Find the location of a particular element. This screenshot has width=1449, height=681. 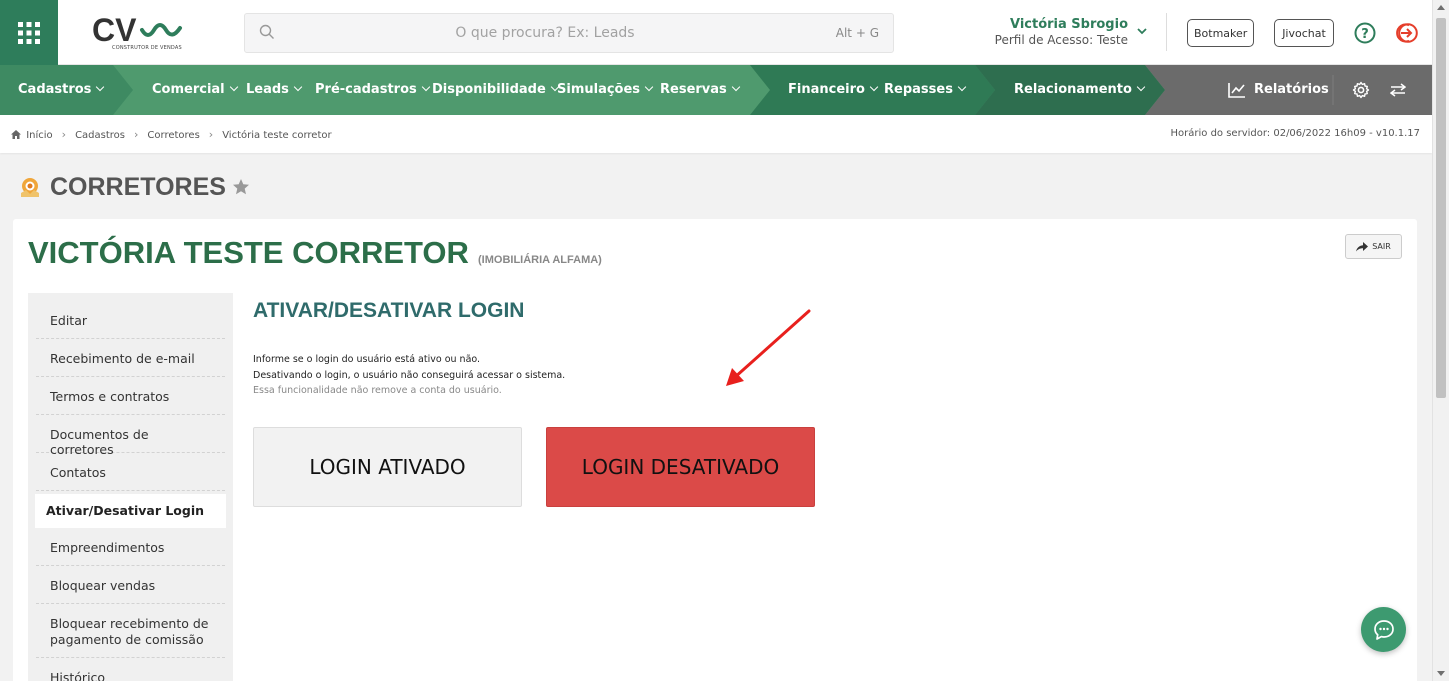

side-item-historico: Histórico is located at coordinates (130, 669).